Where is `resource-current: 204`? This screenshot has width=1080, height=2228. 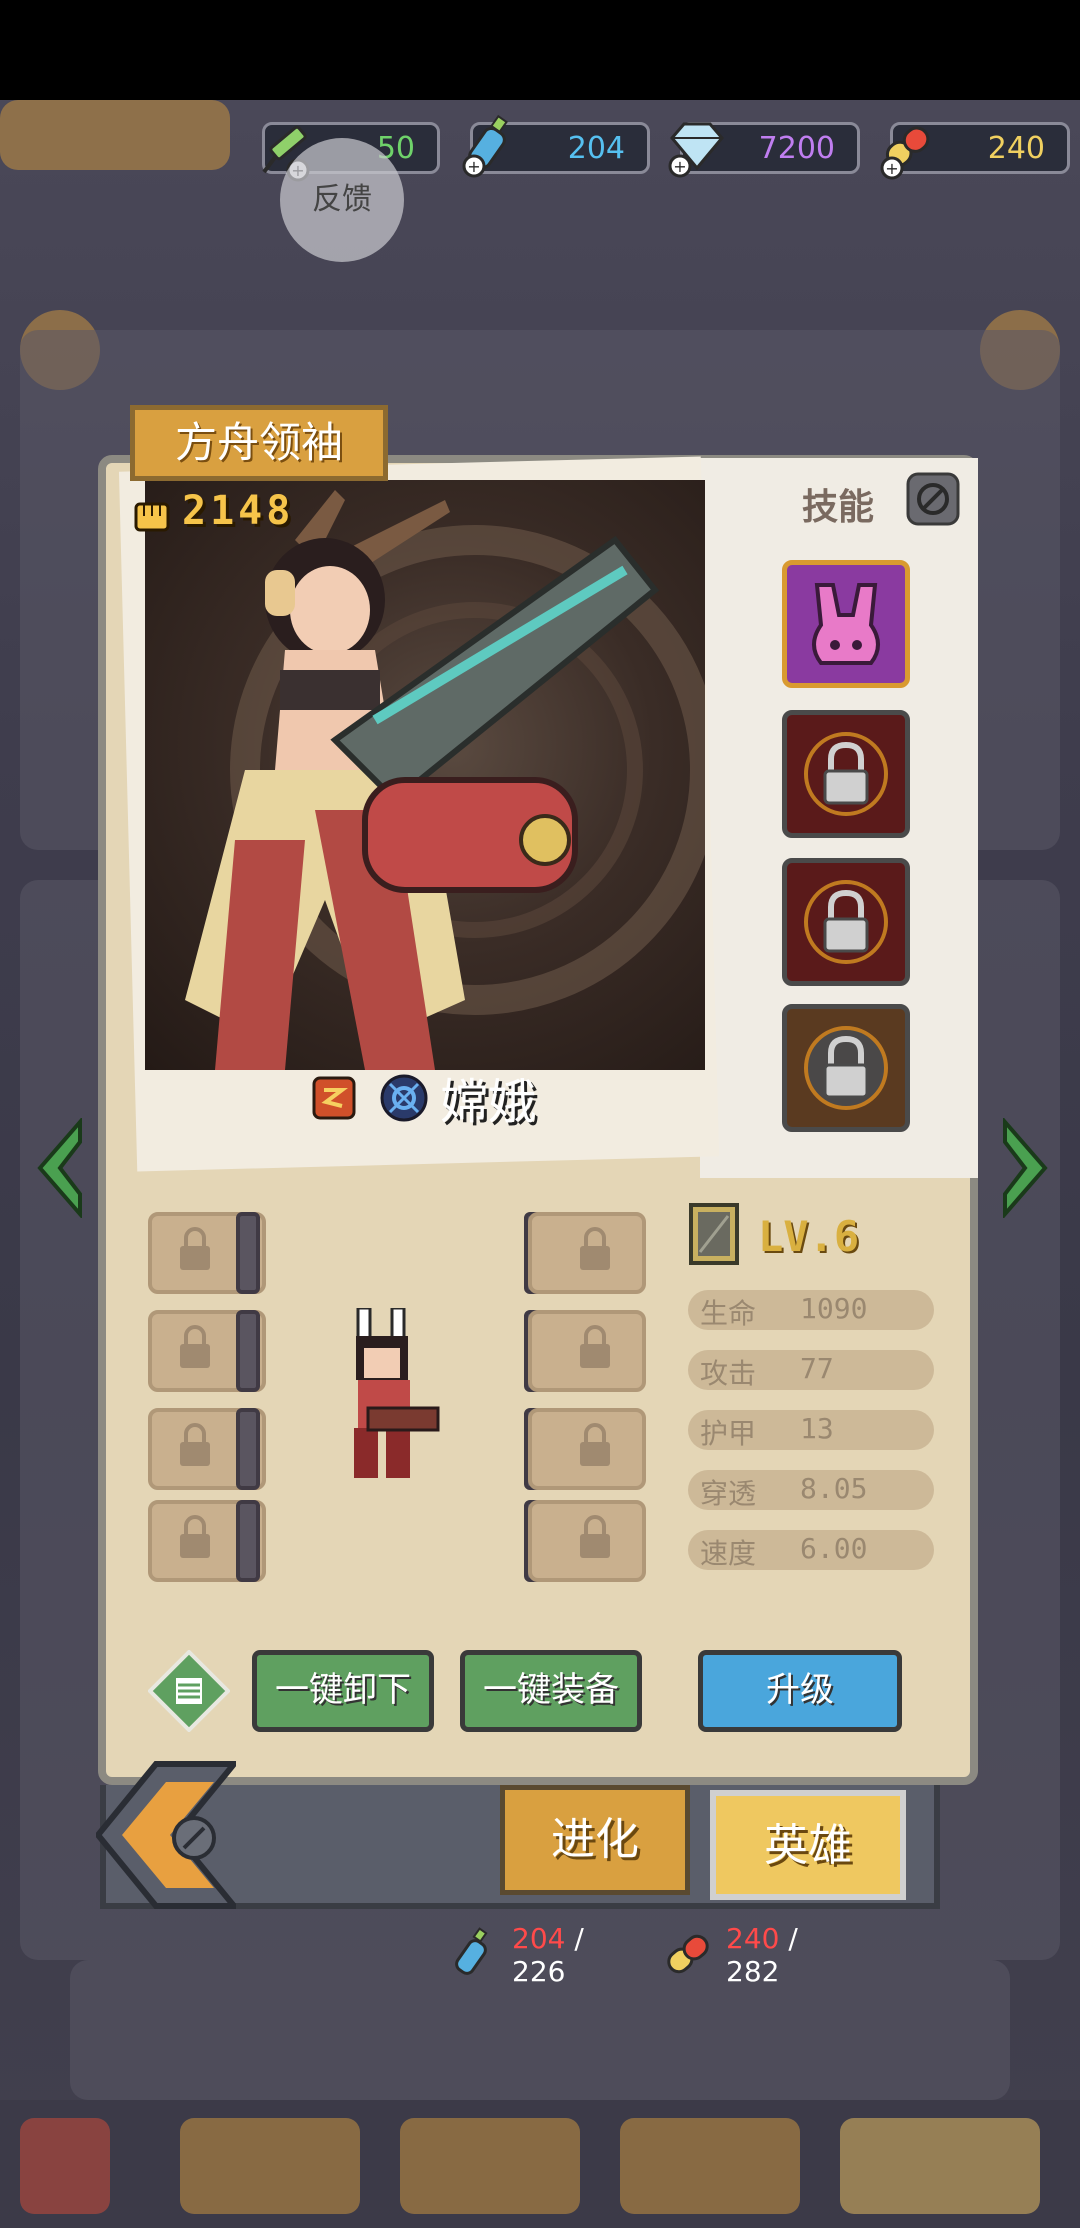
resource-current: 204 is located at coordinates (539, 1938).